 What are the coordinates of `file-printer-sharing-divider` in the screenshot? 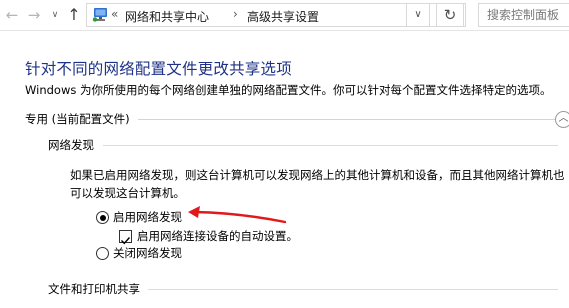 It's located at (353, 289).